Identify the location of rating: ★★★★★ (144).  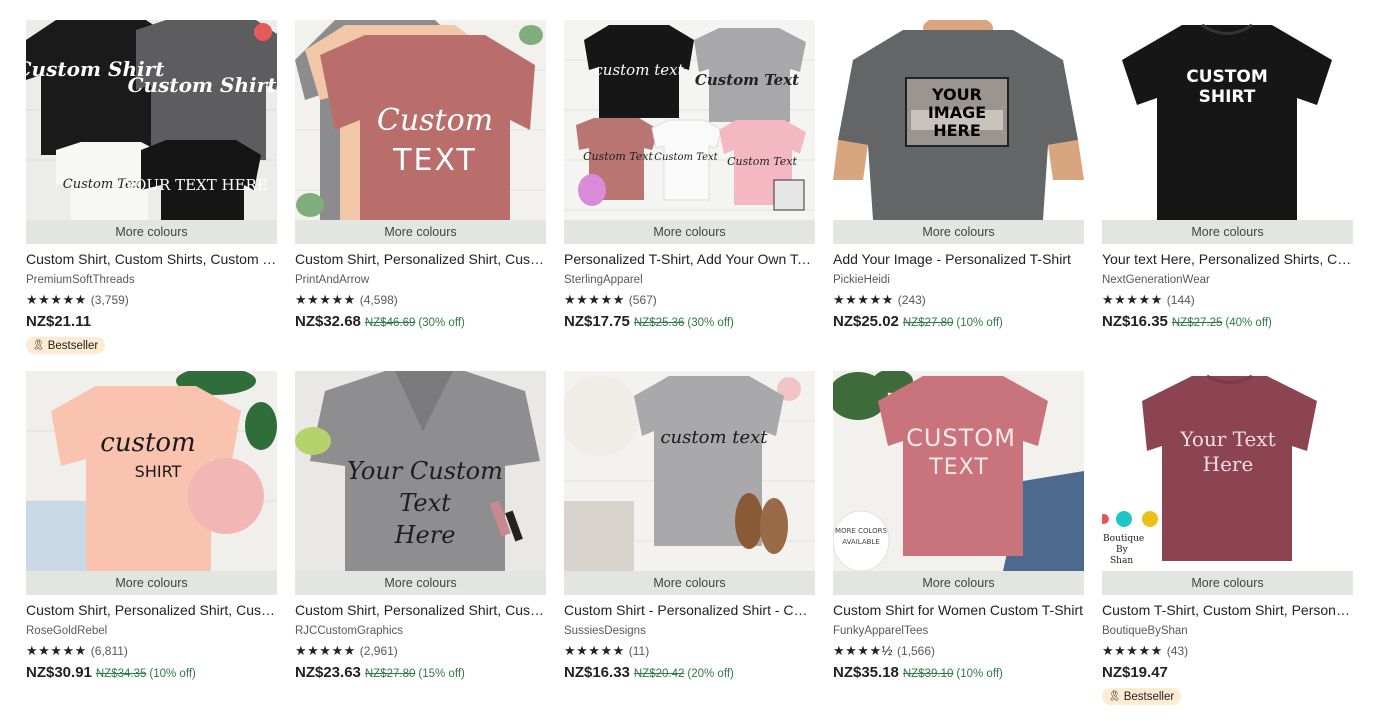
(1227, 299).